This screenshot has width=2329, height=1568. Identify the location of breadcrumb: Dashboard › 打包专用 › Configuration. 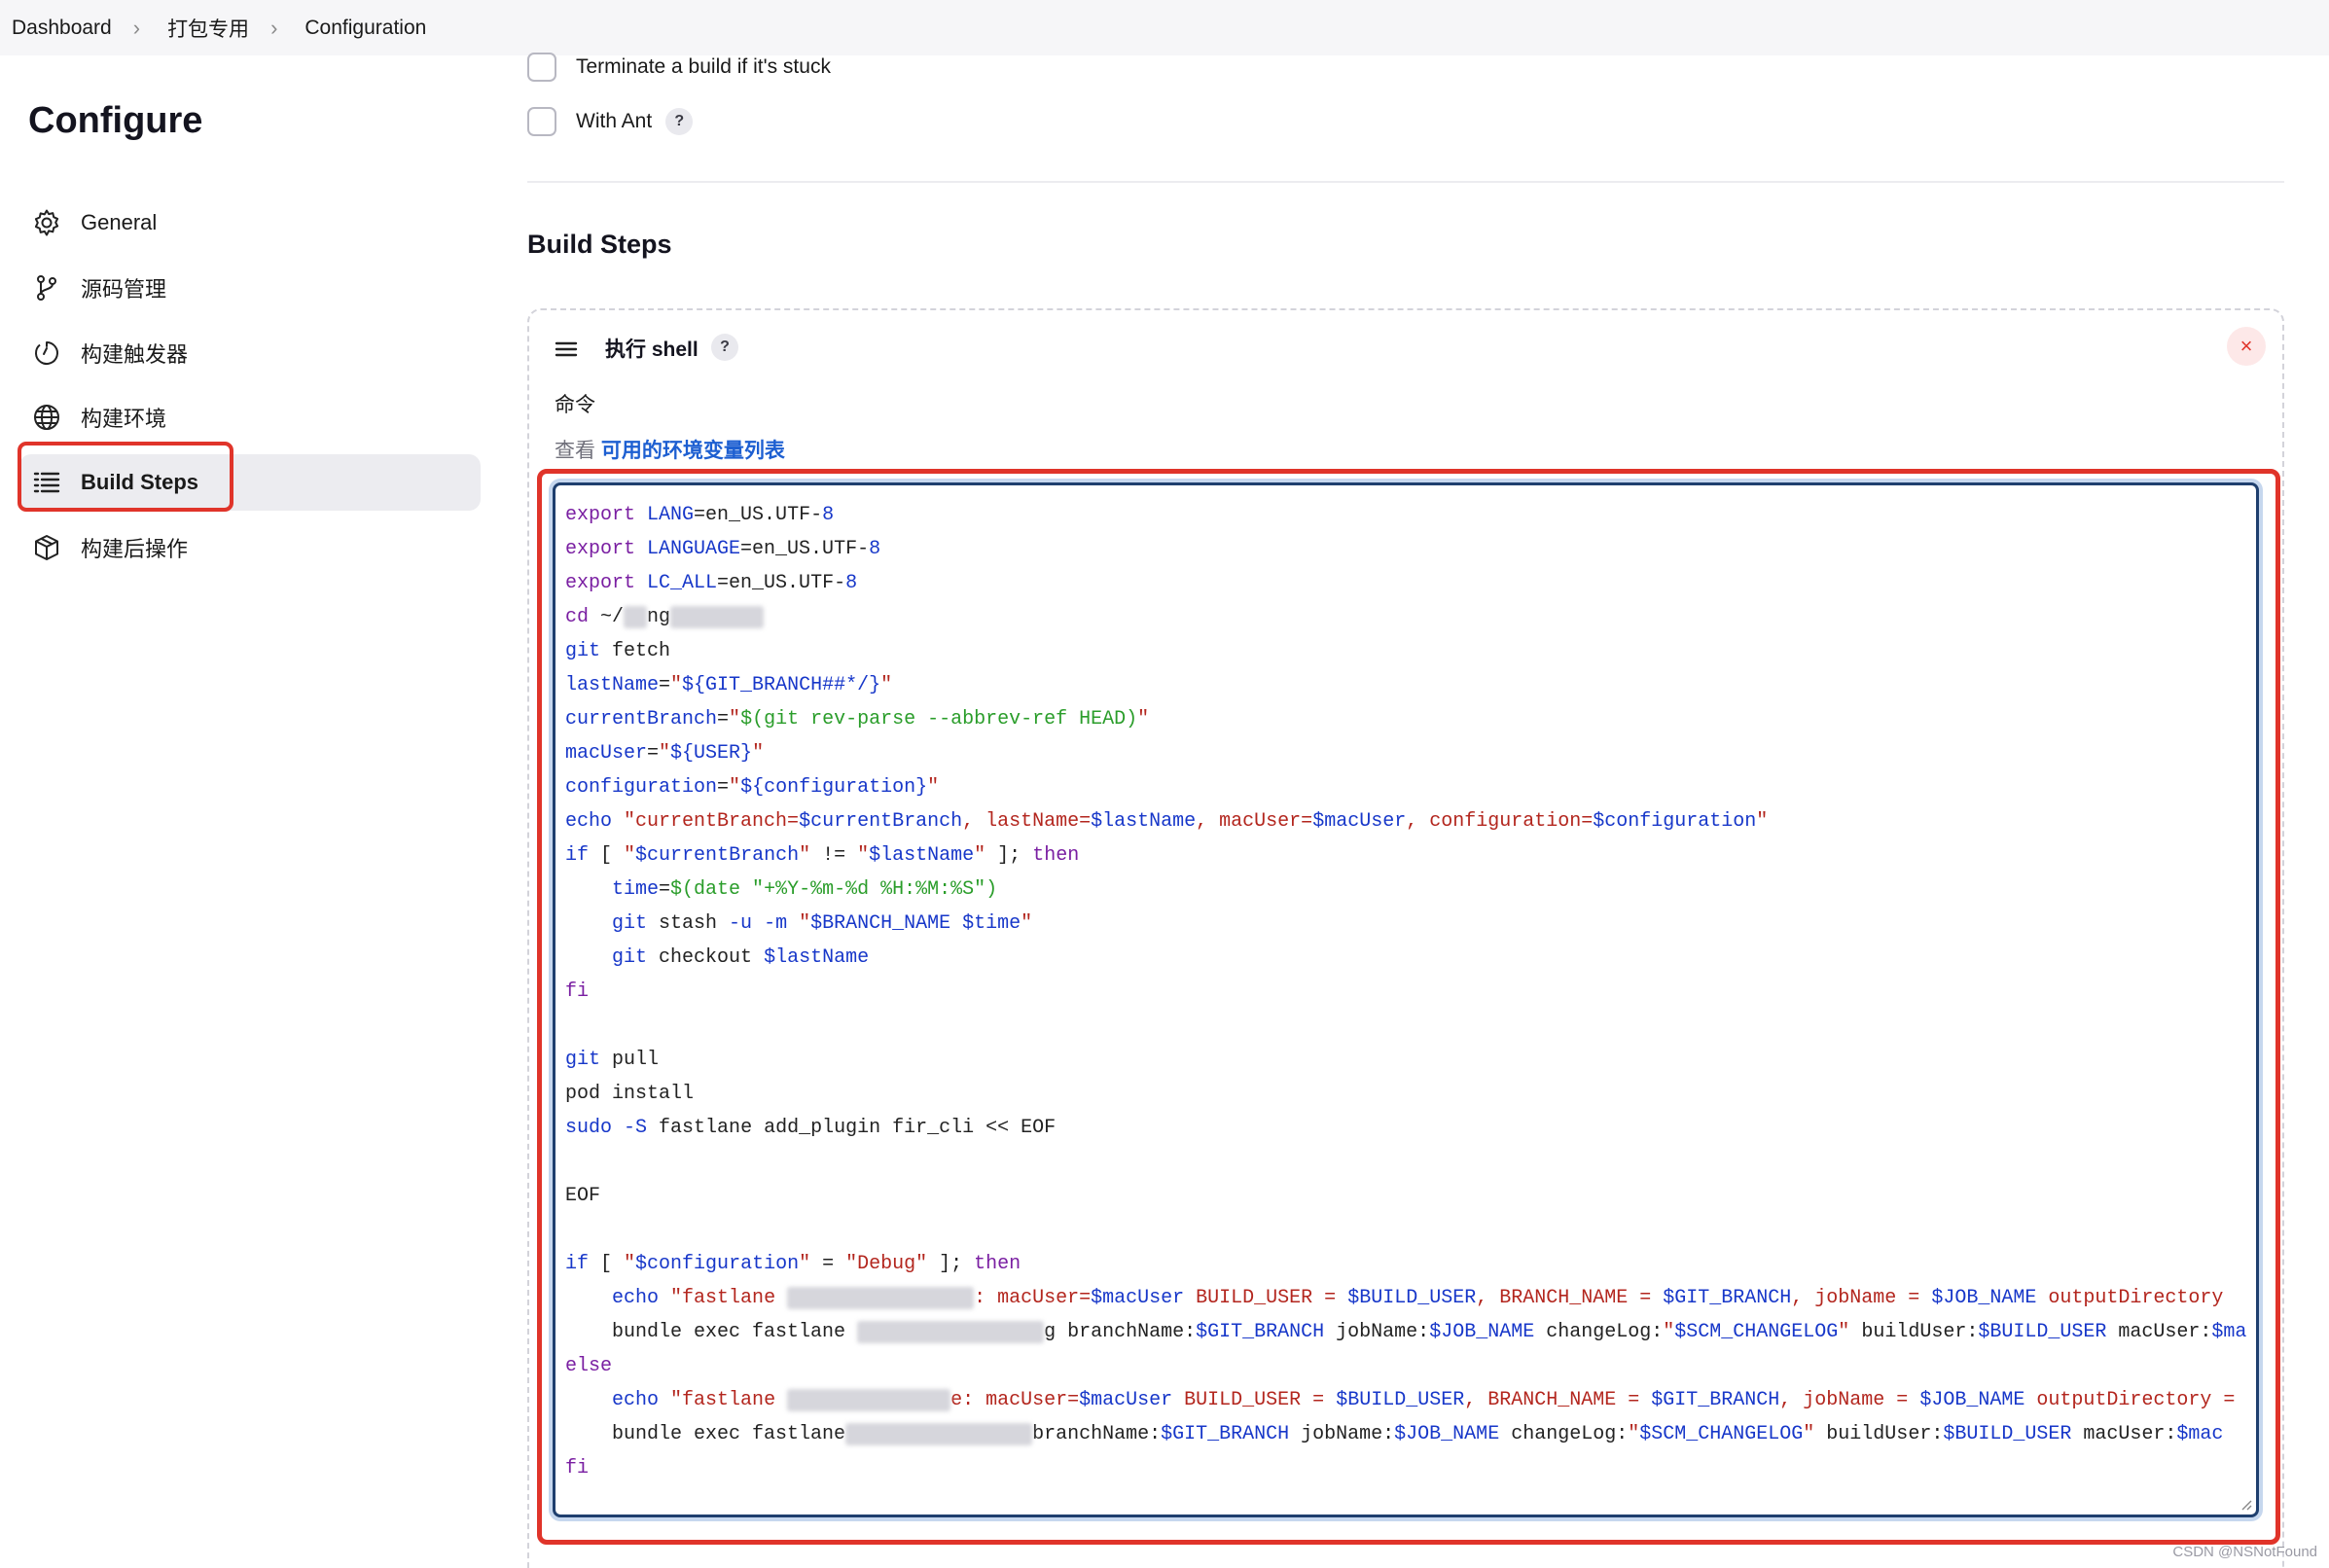
(1164, 27).